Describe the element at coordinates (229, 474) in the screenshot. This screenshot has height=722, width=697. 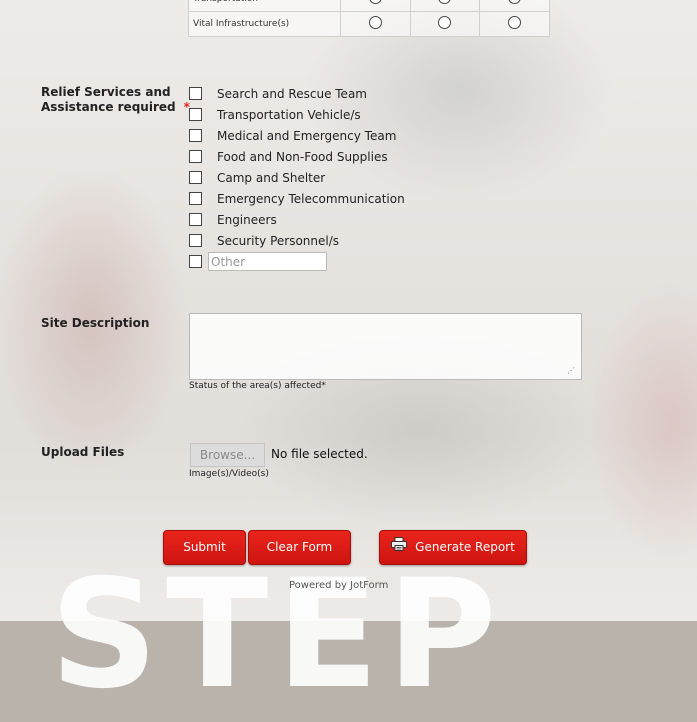
I see `upload-sublabel: Image(s)/Video(s)` at that location.